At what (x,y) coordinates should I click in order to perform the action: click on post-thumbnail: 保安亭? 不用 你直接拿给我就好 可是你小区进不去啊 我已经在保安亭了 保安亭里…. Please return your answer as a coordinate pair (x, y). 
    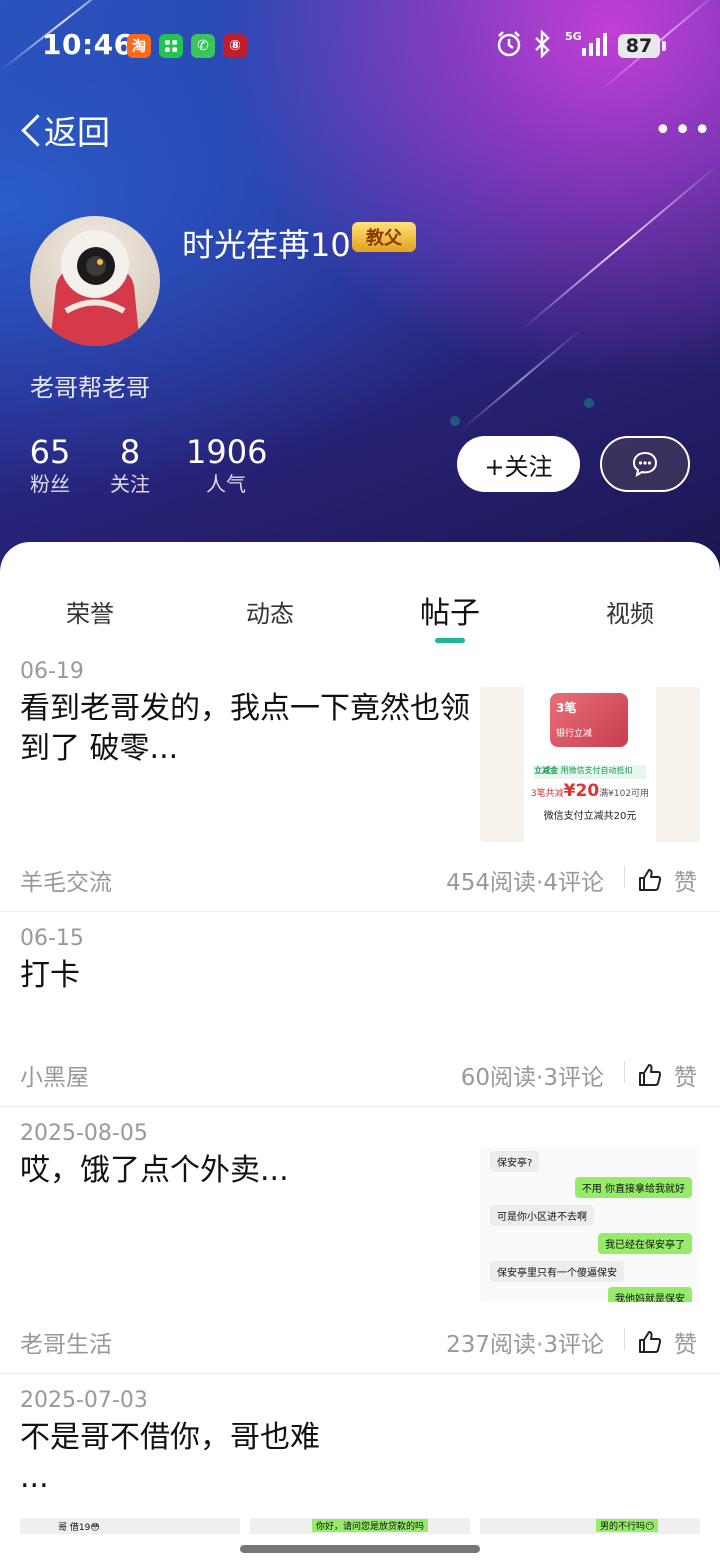
    Looking at the image, I should click on (590, 1224).